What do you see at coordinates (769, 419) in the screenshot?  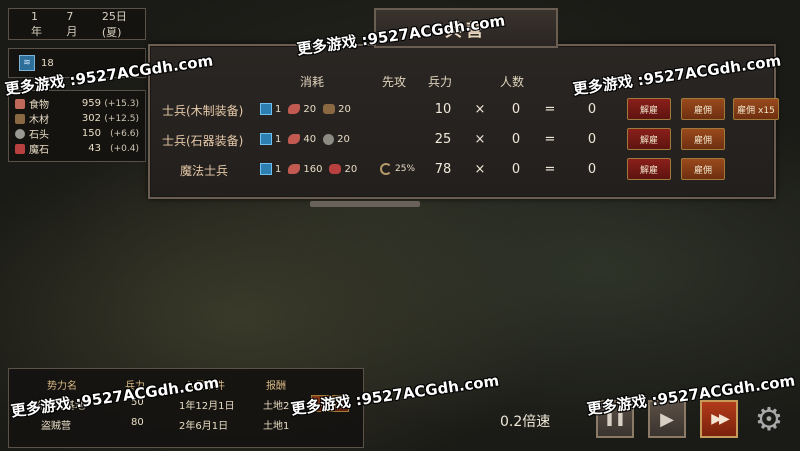 I see `settings-gear-icon: ⚙` at bounding box center [769, 419].